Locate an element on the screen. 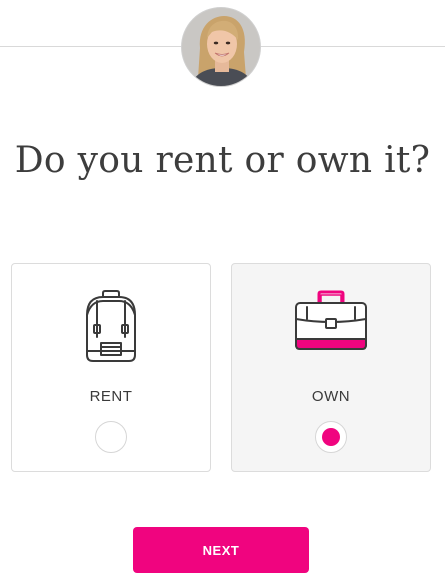 This screenshot has width=445, height=580. avatar is located at coordinates (221, 47).